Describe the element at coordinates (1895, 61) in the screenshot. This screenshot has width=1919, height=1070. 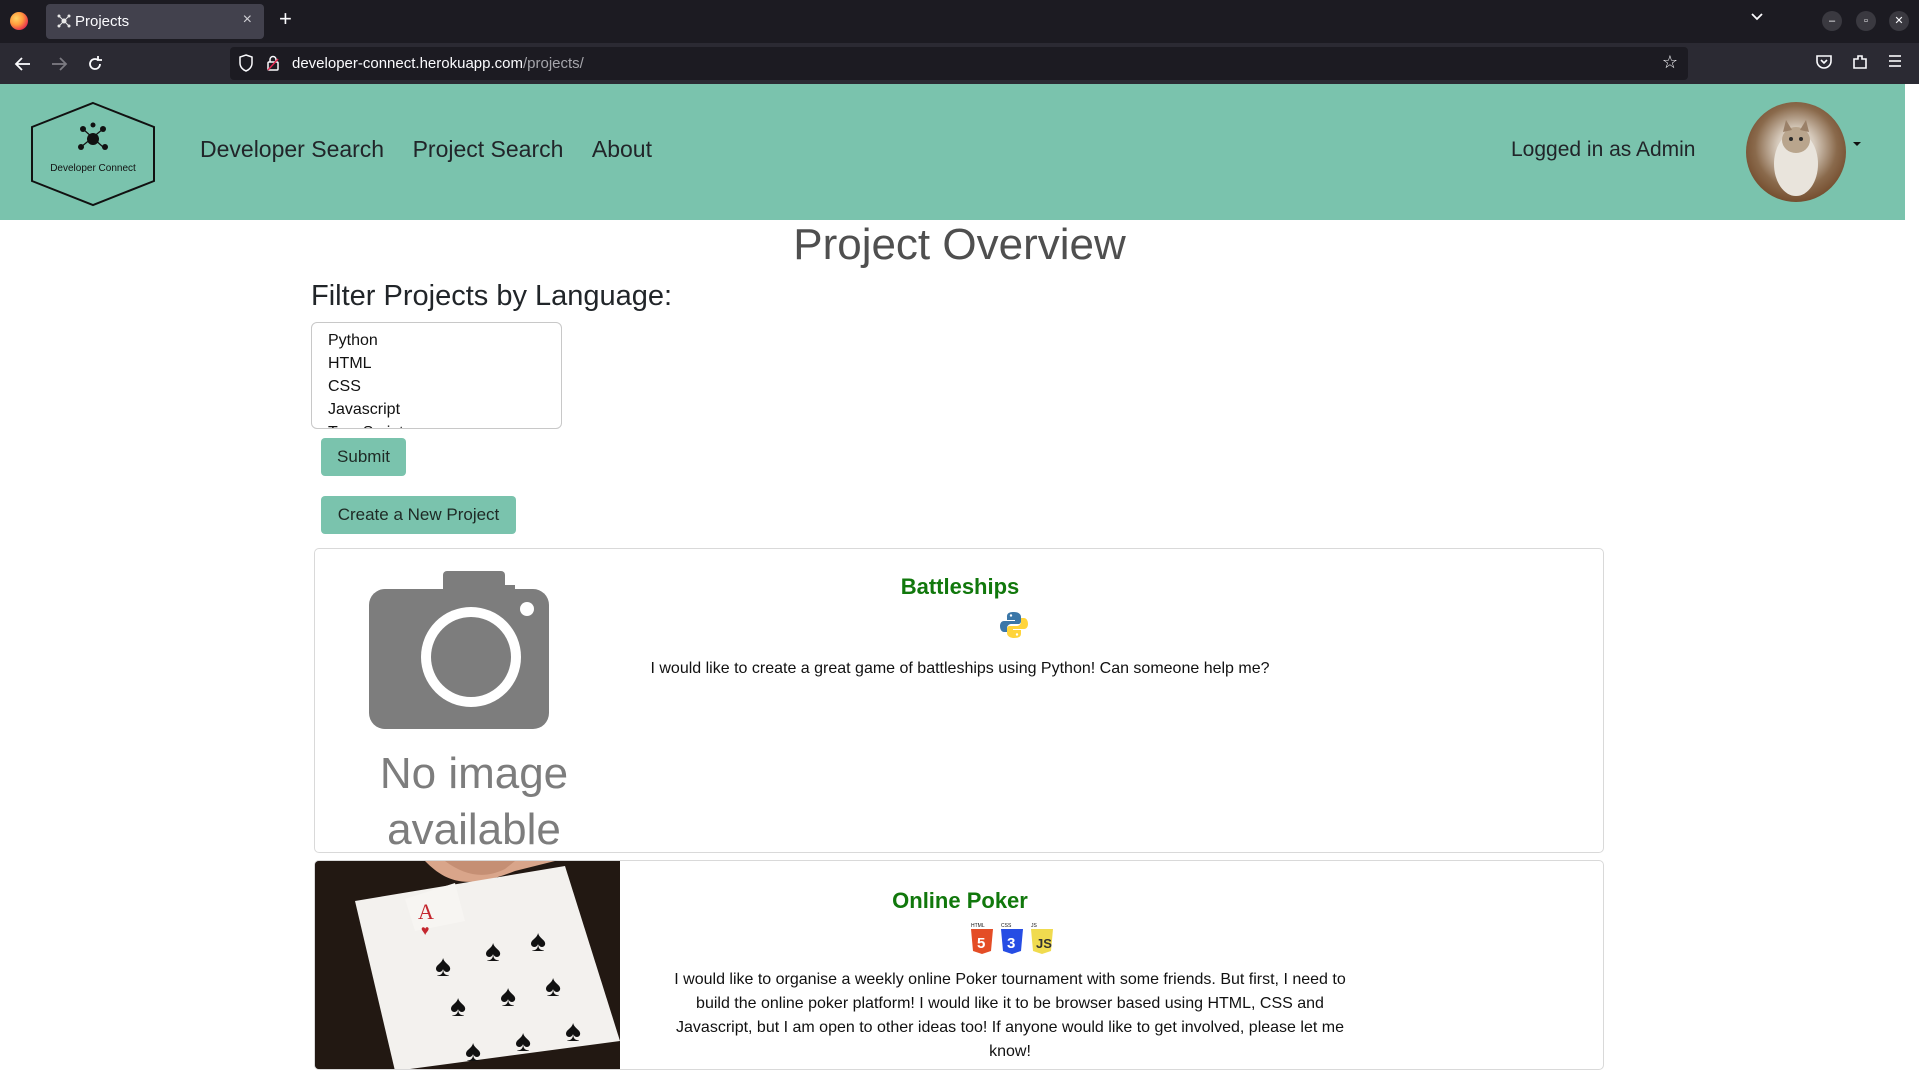
I see `menu-icon` at that location.